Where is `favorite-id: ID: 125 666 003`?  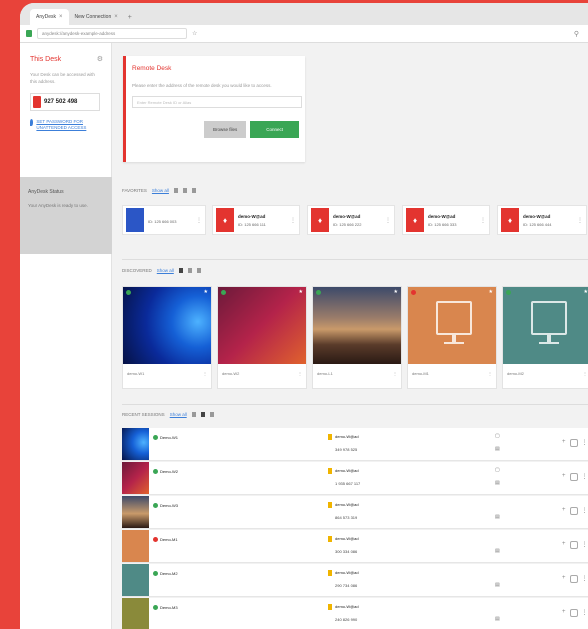 favorite-id: ID: 125 666 003 is located at coordinates (162, 221).